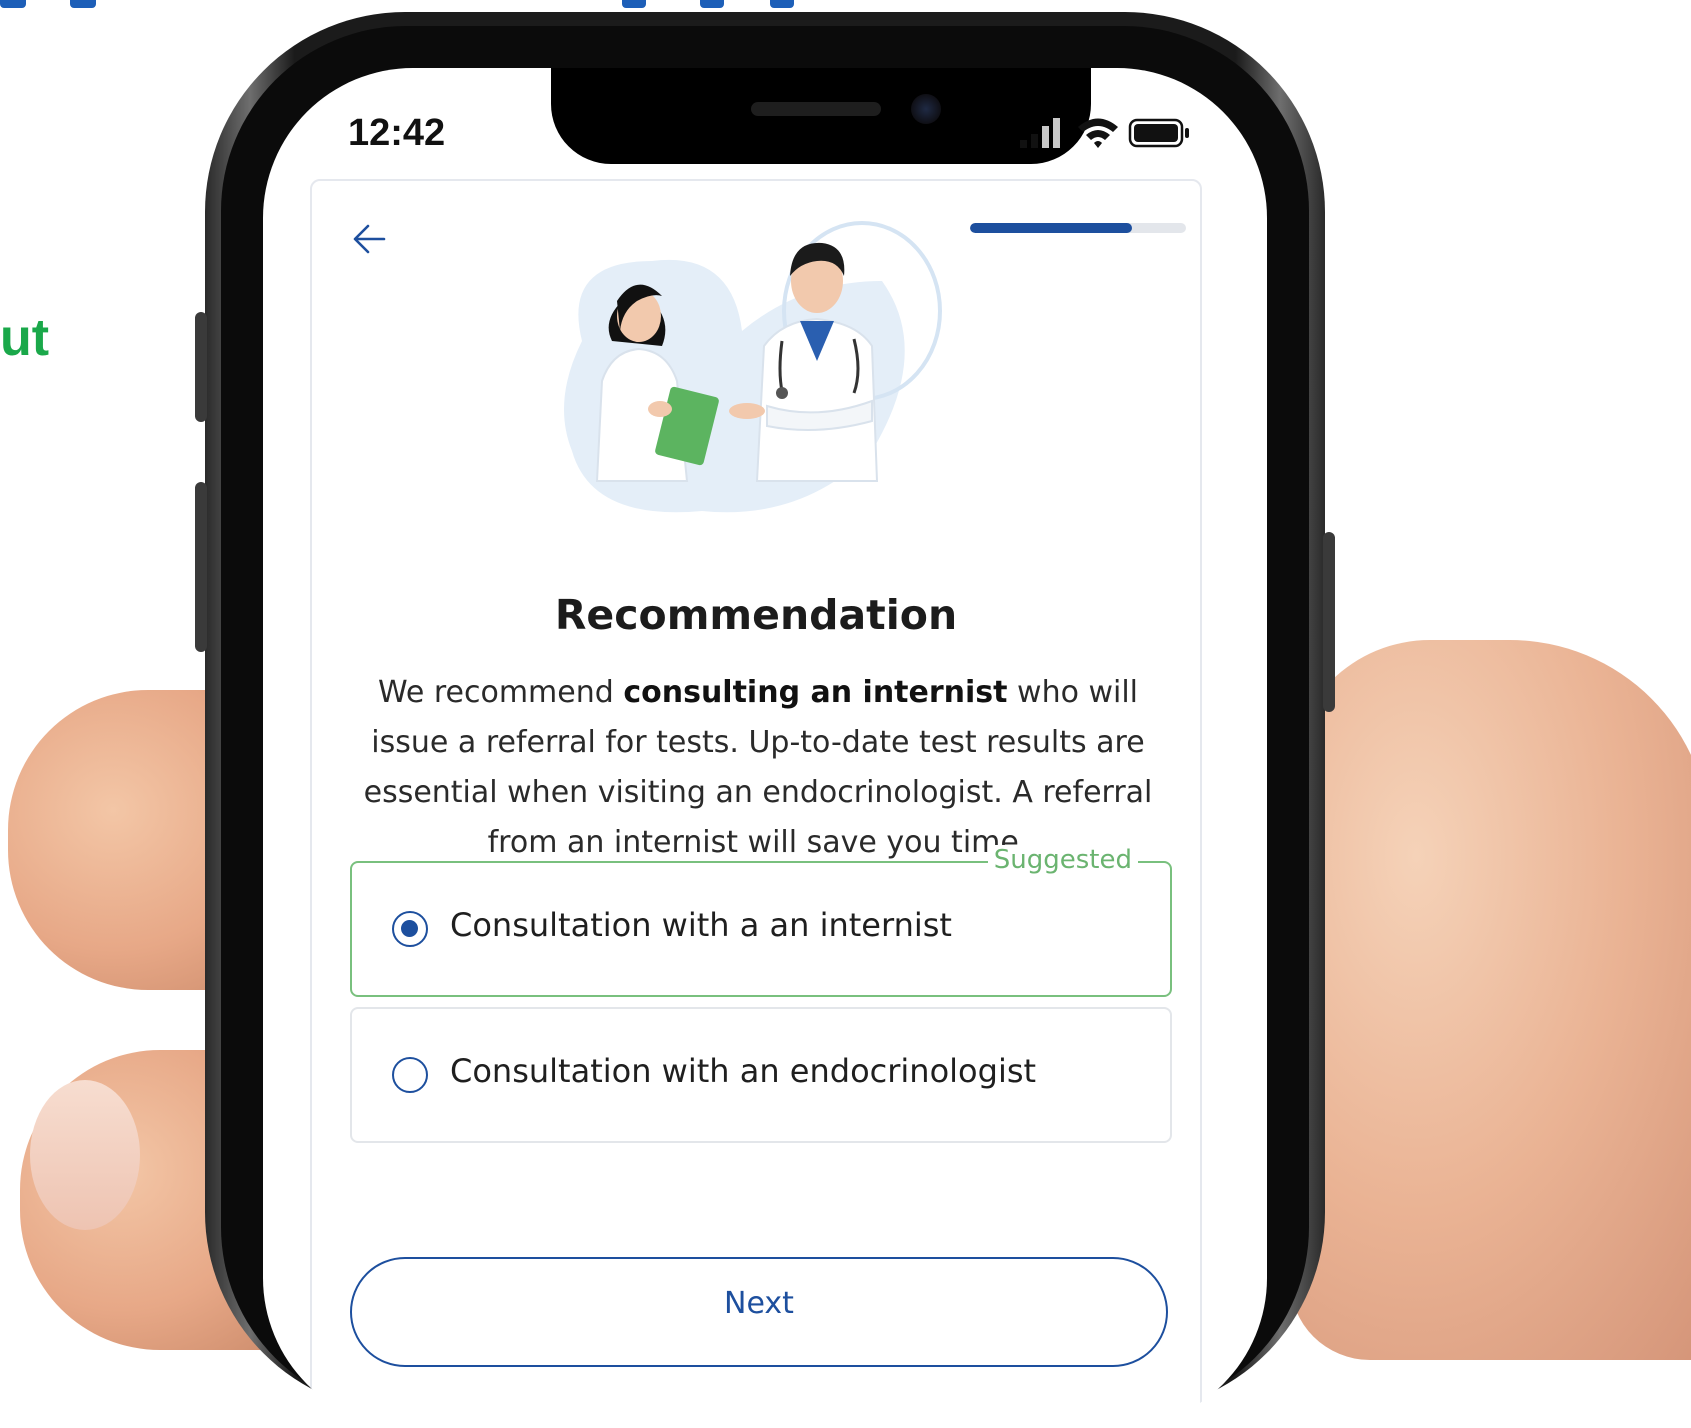  I want to click on notch, so click(821, 116).